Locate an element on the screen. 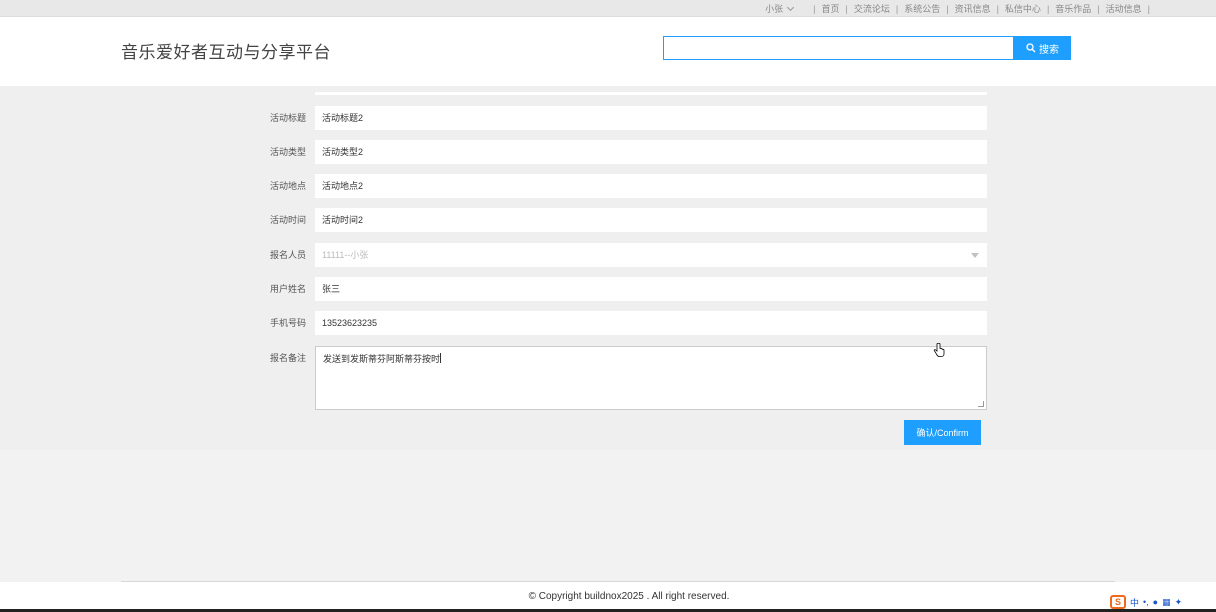 This screenshot has width=1216, height=612. field-label: 活动类型 is located at coordinates (287, 152).